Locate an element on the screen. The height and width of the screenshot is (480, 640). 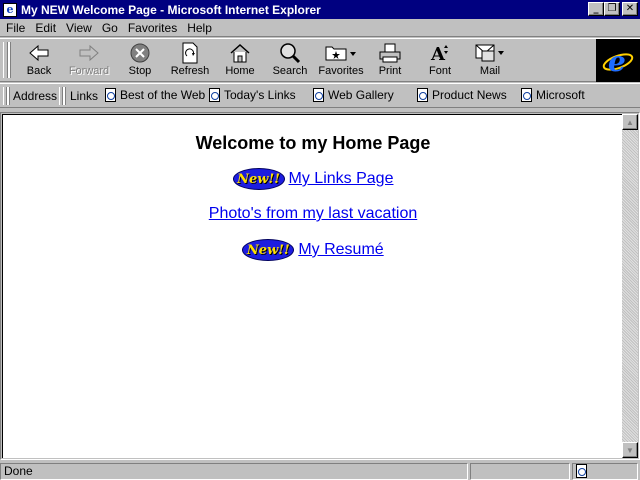
status-text: Done is located at coordinates (234, 471).